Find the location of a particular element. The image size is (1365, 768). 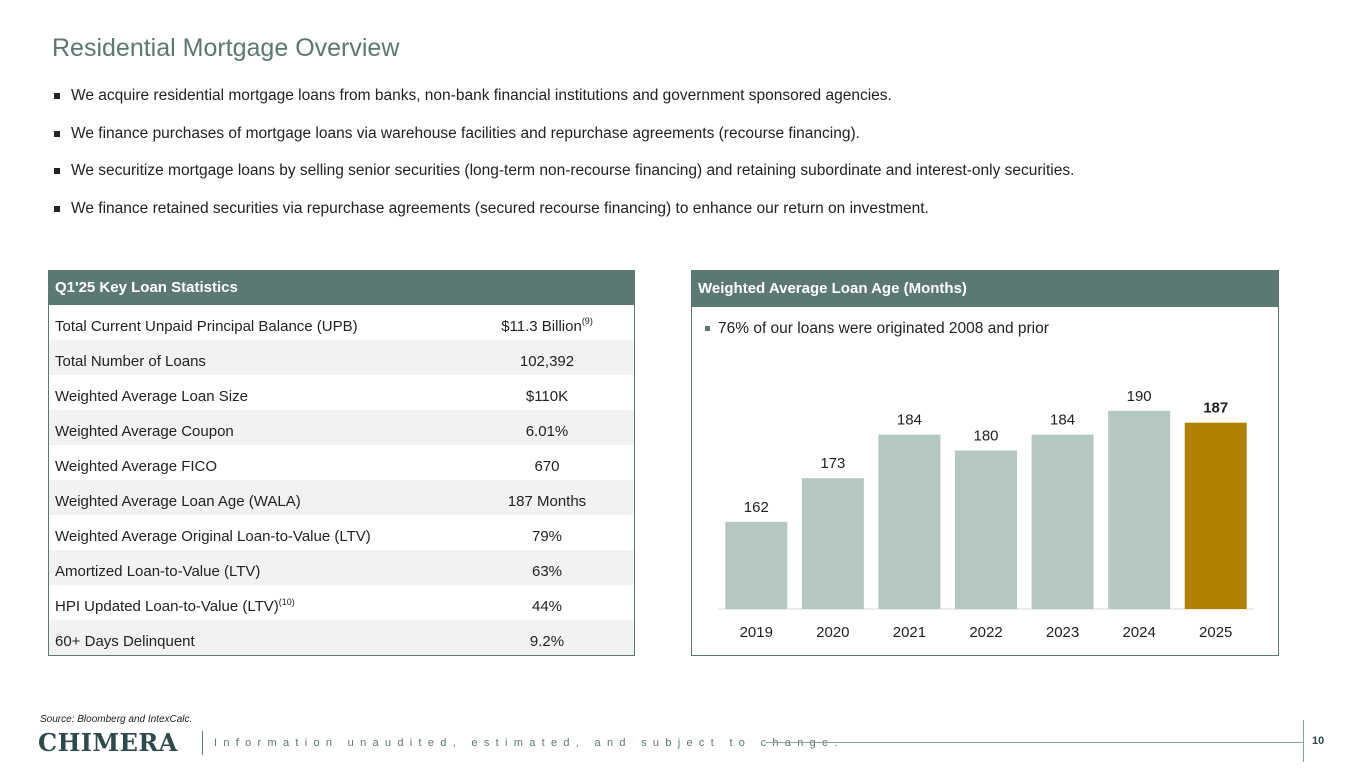

stats-row-value: $110K is located at coordinates (547, 394).